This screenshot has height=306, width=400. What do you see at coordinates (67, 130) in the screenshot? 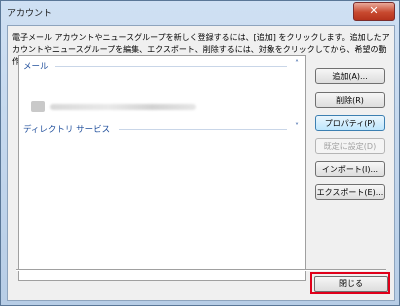
I see `group-label-directory: ディレクトリ サービス` at bounding box center [67, 130].